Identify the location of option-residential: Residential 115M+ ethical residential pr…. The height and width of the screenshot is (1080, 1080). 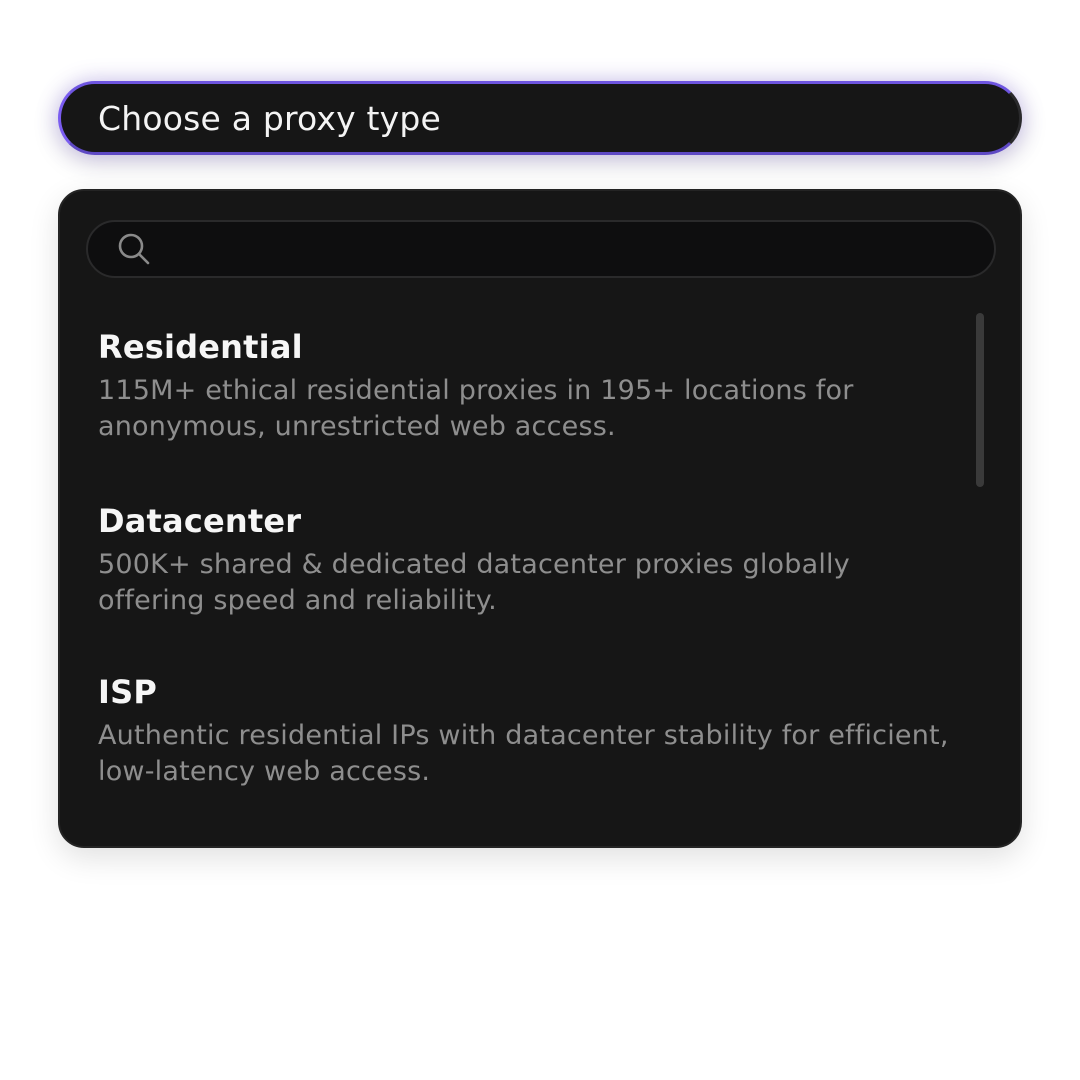
(528, 386).